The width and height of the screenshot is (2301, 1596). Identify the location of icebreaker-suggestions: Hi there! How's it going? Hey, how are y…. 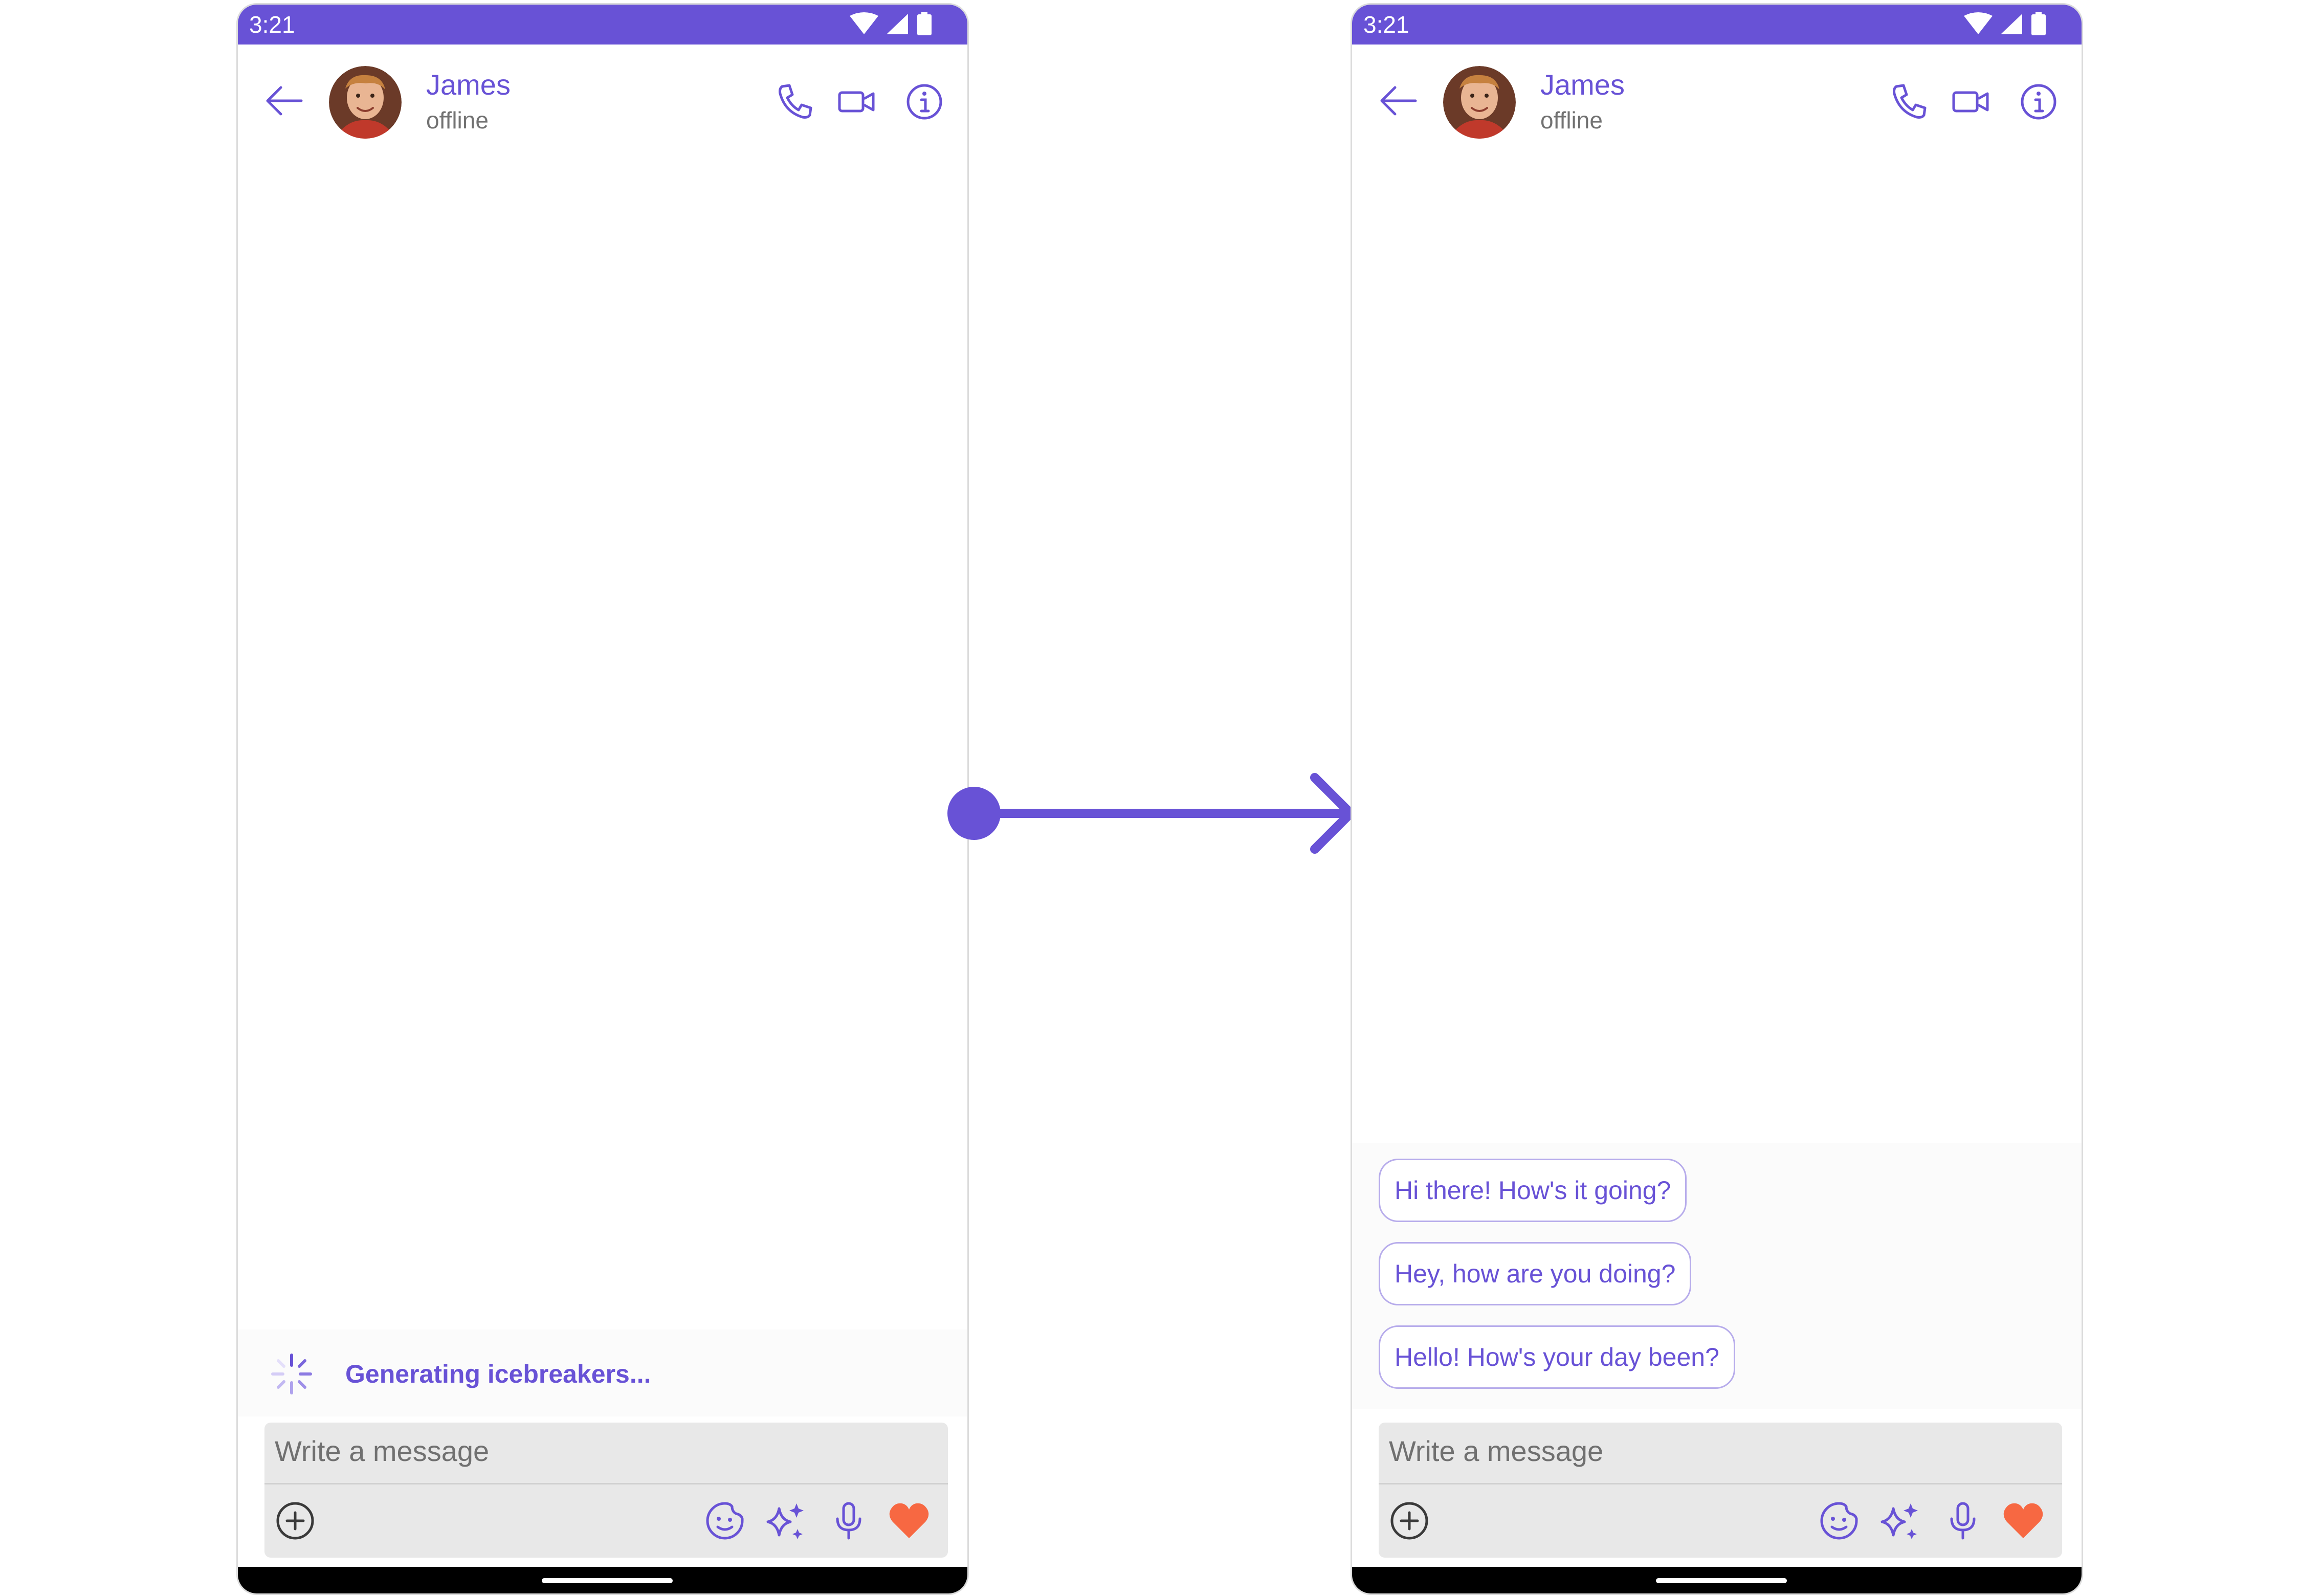
(1717, 1276).